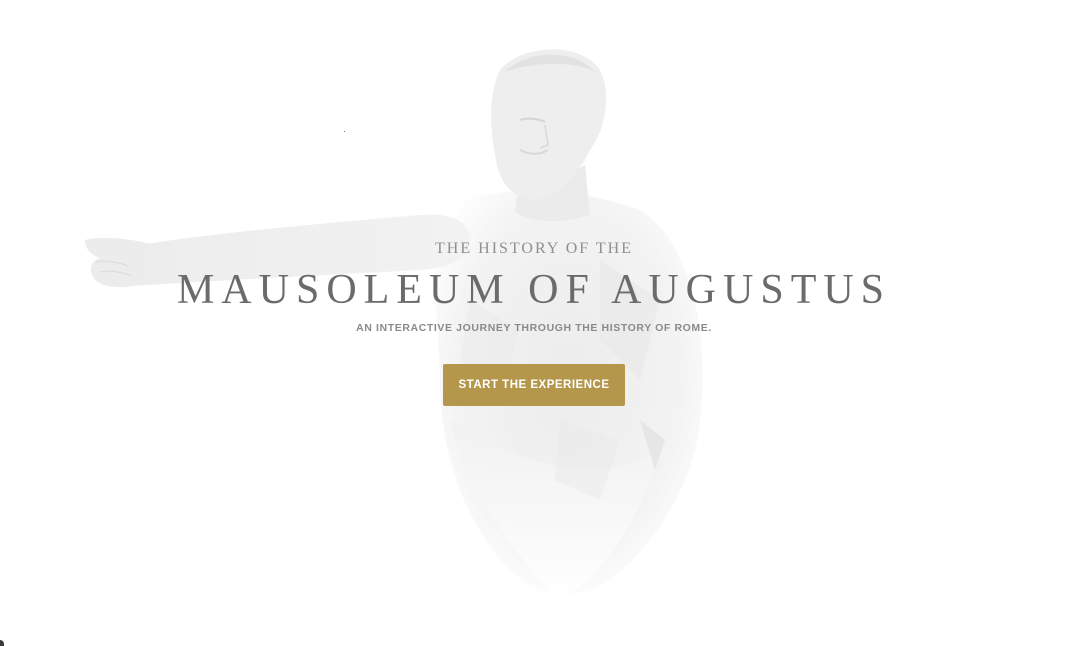  I want to click on page-title: MAUSOLEUM OF AUGUSTUS, so click(534, 290).